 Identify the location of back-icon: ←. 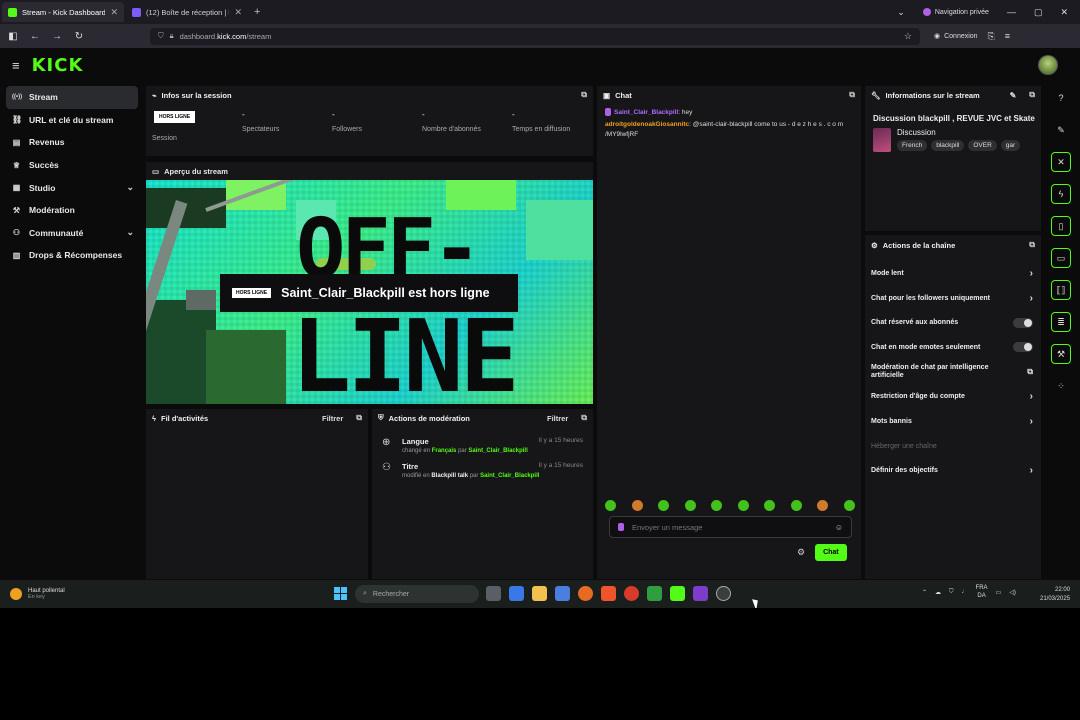
(35, 36).